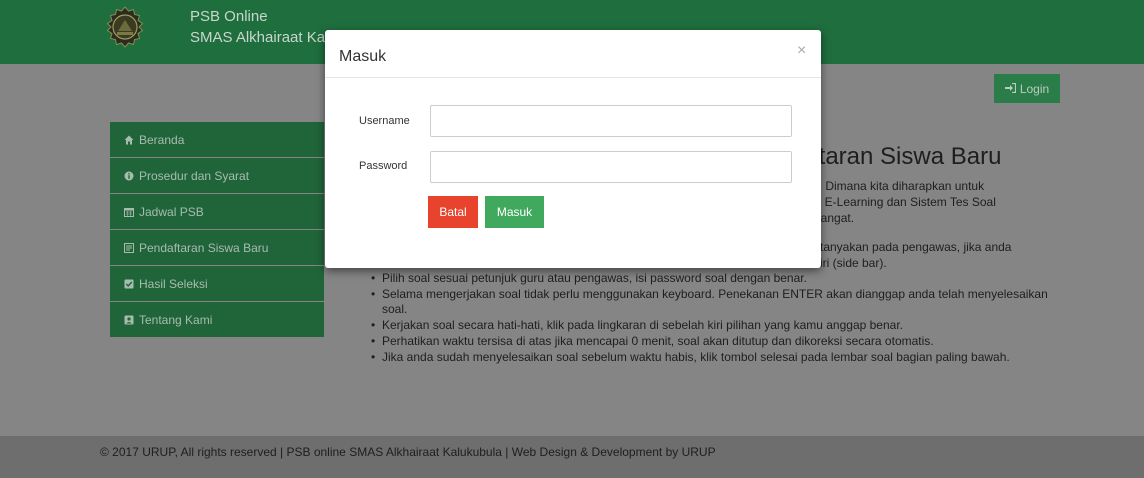  I want to click on school-logo, so click(125, 27).